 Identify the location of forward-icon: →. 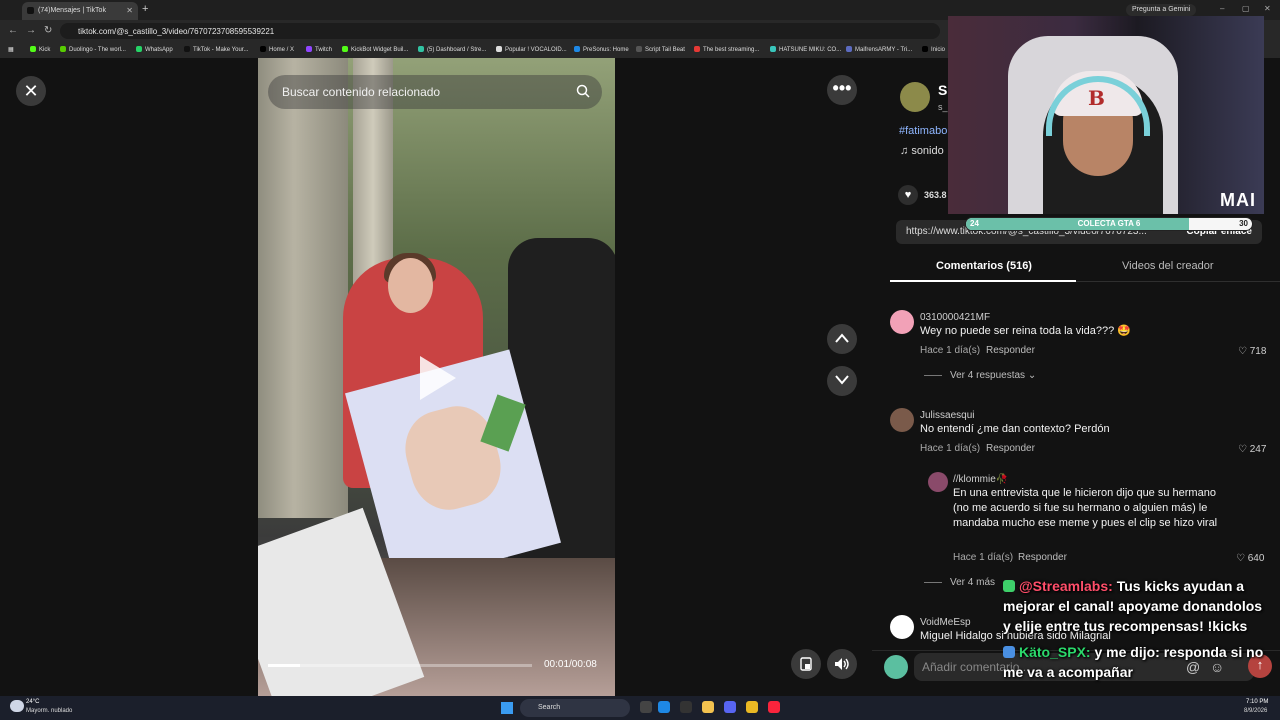
(31, 30).